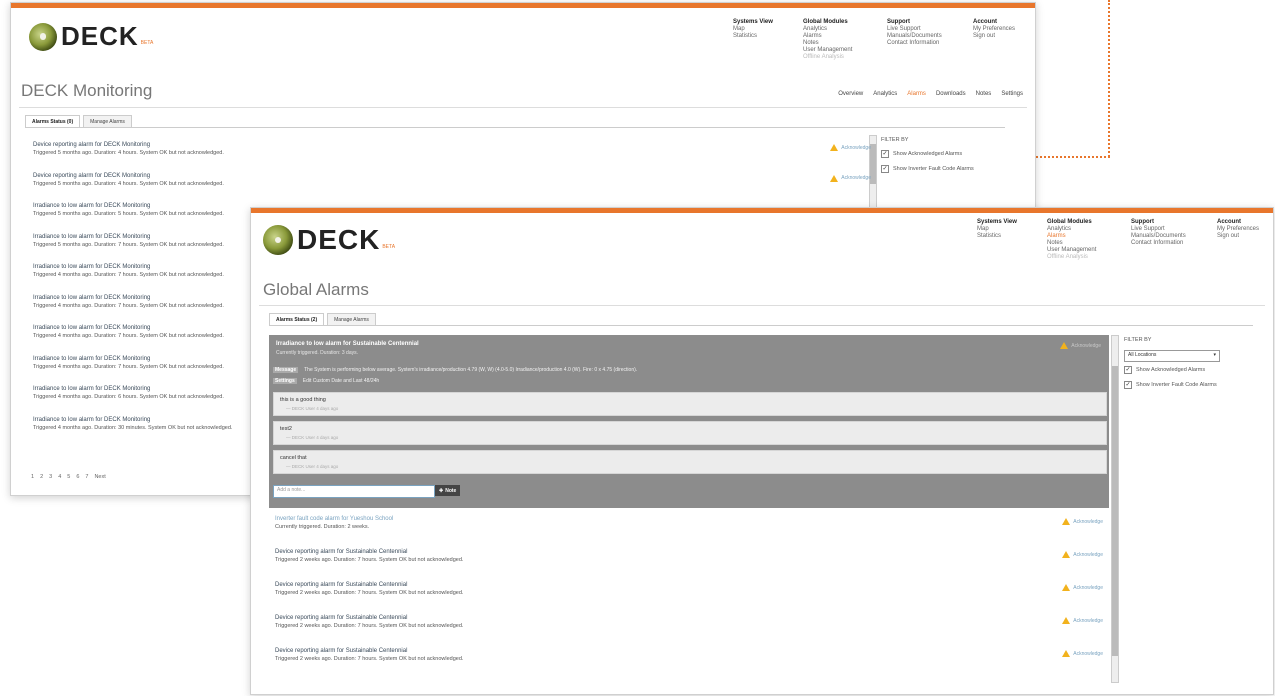 This screenshot has width=1275, height=696. What do you see at coordinates (951, 94) in the screenshot?
I see `subnav-downloads: Downloads` at bounding box center [951, 94].